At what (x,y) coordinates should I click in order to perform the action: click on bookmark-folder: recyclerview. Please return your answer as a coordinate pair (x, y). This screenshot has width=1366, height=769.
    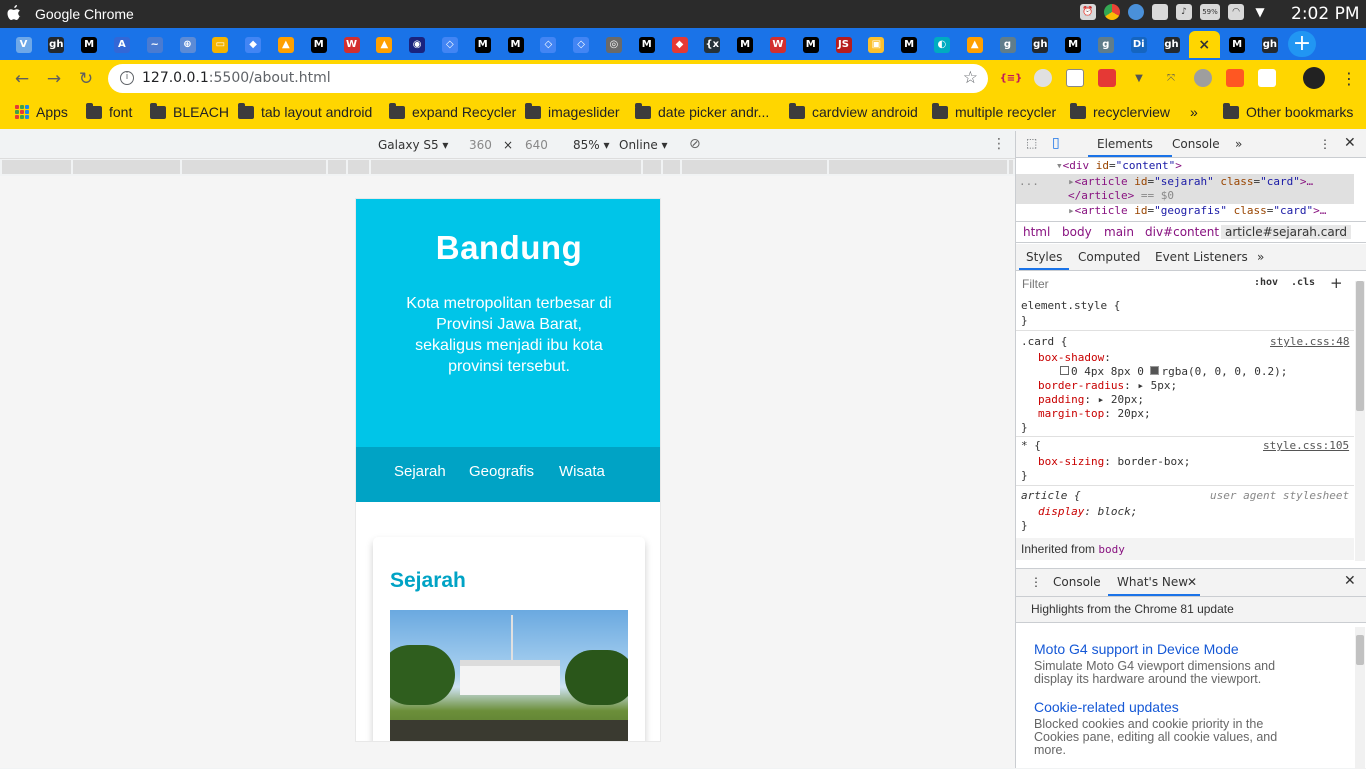
    Looking at the image, I should click on (1120, 111).